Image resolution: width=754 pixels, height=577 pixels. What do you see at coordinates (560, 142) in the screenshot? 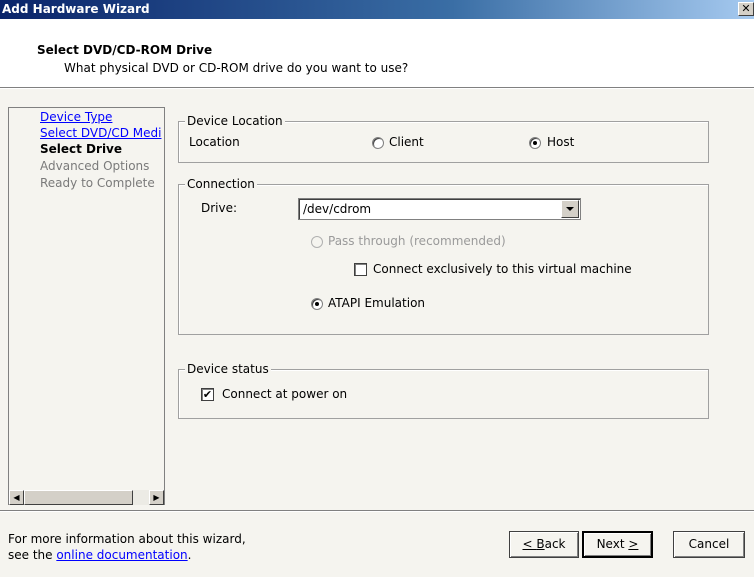
I see `host-radio-label: Host` at bounding box center [560, 142].